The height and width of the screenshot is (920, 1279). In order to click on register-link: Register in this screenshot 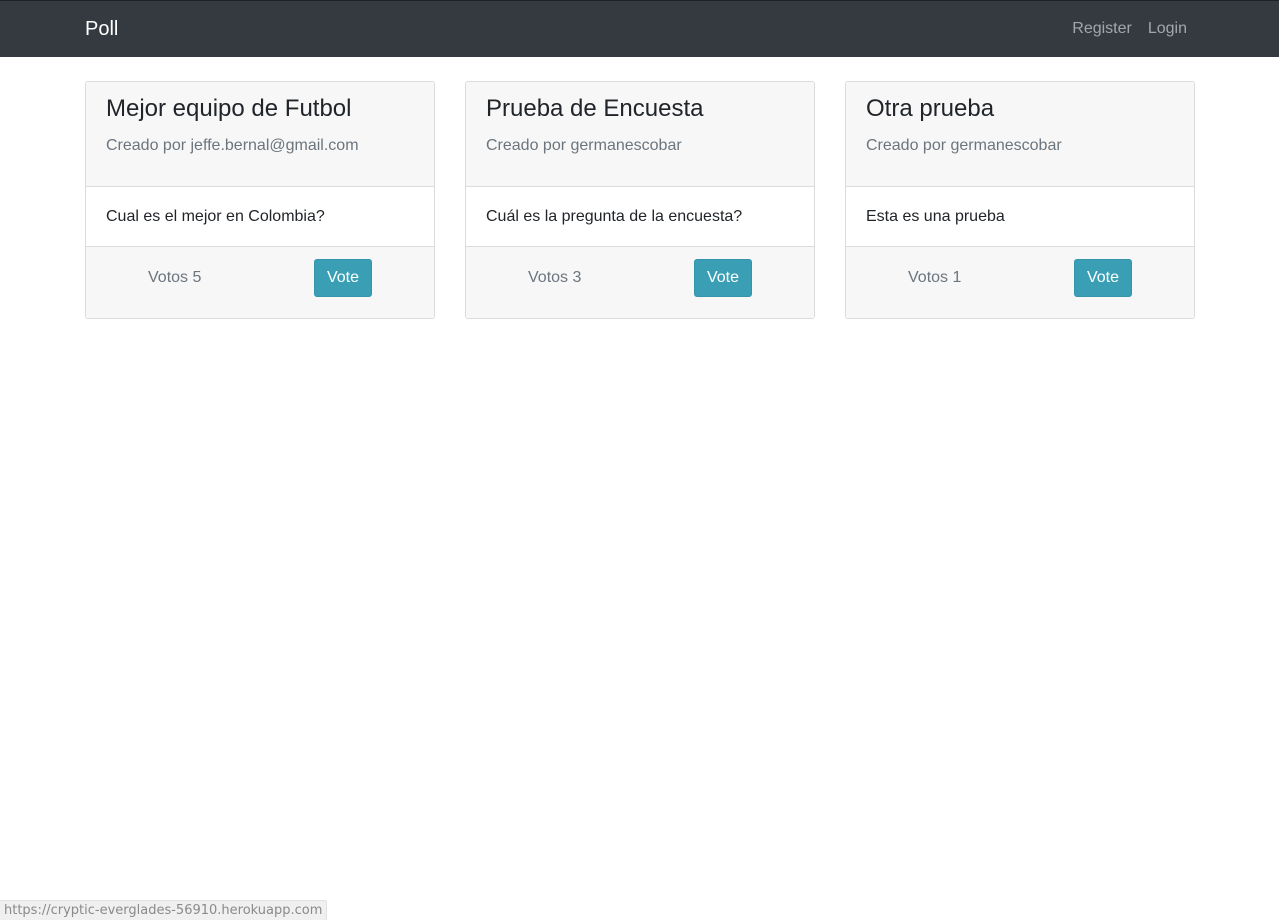, I will do `click(1102, 29)`.